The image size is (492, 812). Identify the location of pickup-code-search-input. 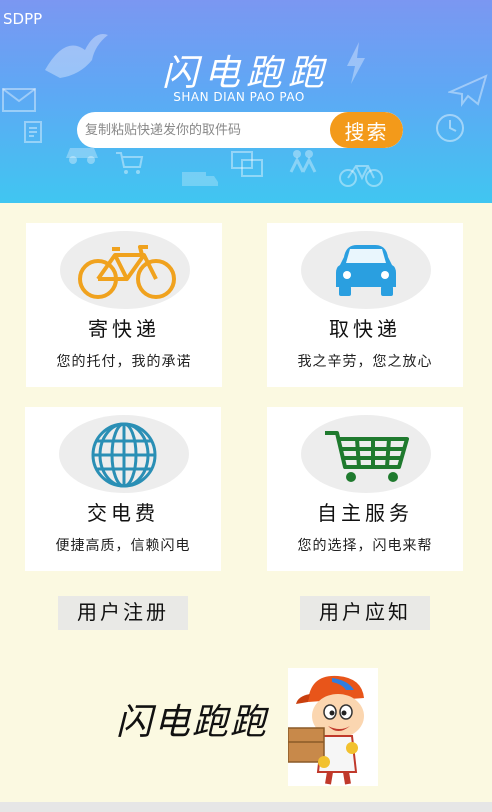
(204, 130).